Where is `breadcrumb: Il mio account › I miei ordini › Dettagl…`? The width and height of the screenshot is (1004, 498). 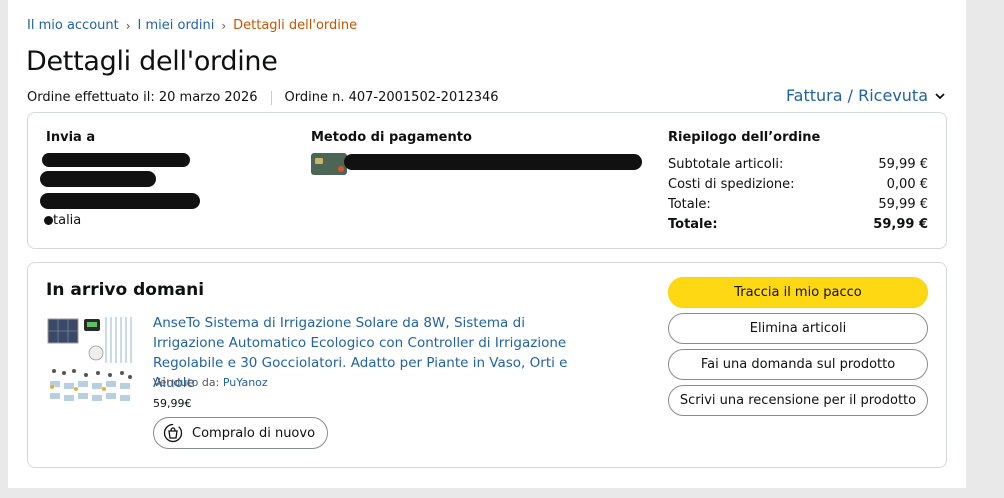
breadcrumb: Il mio account › I miei ordini › Dettagl… is located at coordinates (192, 25).